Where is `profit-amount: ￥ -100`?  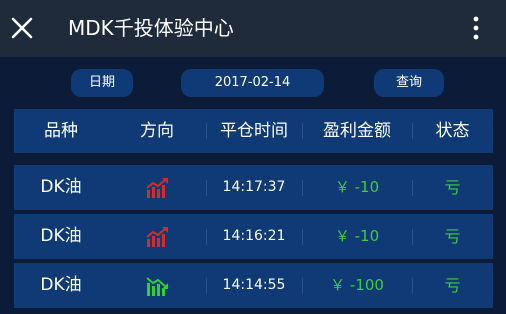
profit-amount: ￥ -100 is located at coordinates (357, 285).